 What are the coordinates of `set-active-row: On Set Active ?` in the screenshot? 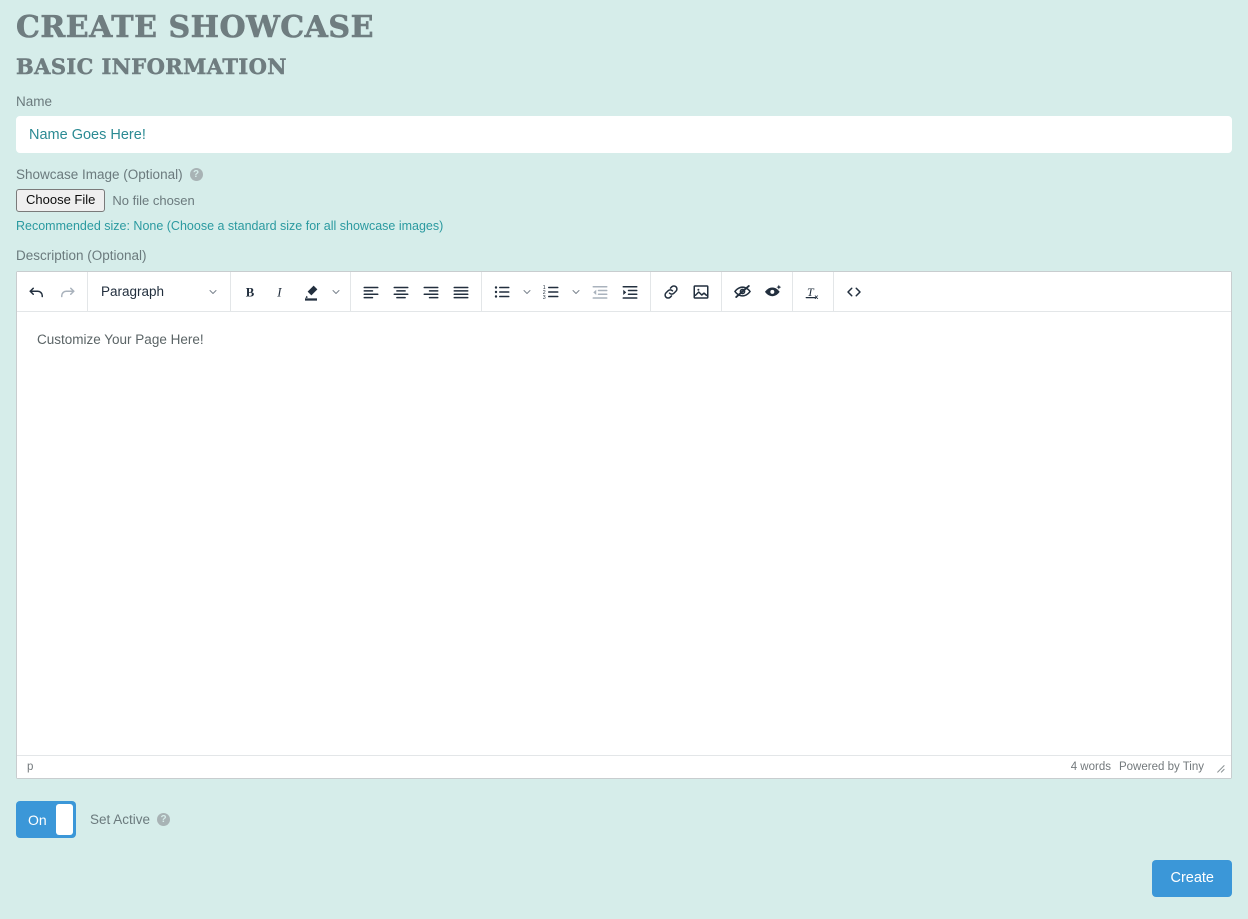 It's located at (624, 819).